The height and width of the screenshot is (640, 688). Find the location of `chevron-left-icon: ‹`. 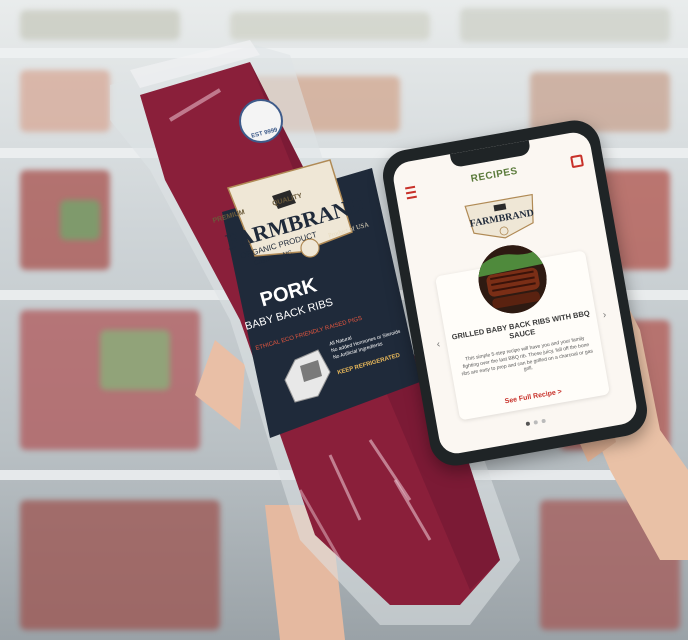

chevron-left-icon: ‹ is located at coordinates (438, 344).